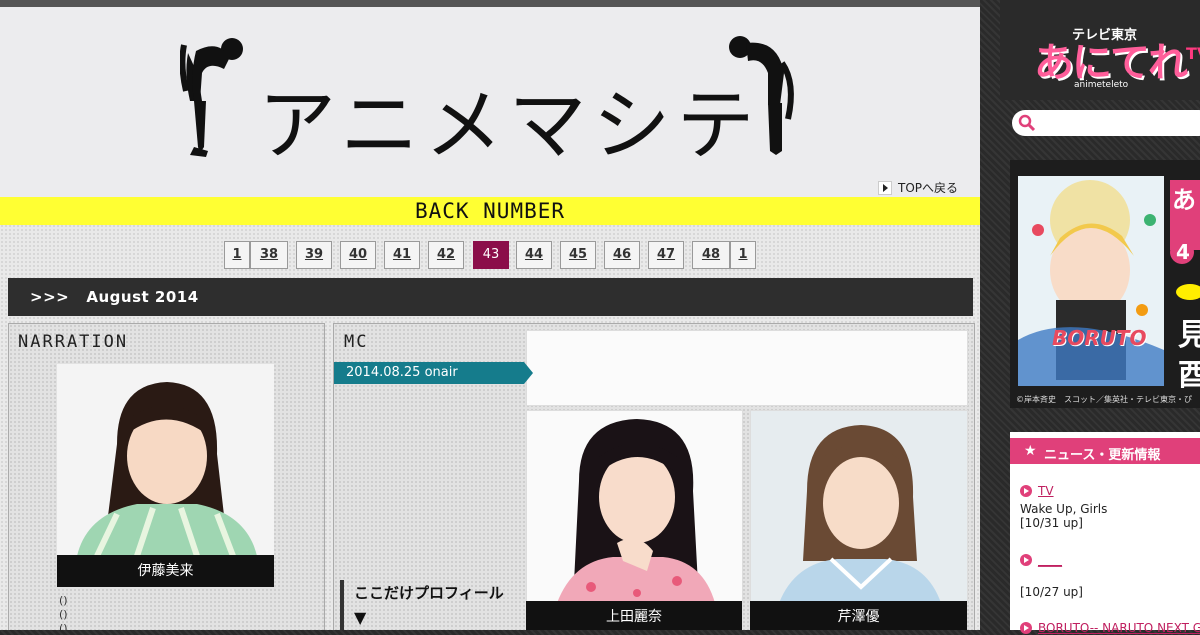 Image resolution: width=1200 pixels, height=635 pixels. What do you see at coordinates (1104, 399) in the screenshot?
I see `banner-credit: ©岸本斉史 スコット／集英社・テレビ東京・ぴ` at bounding box center [1104, 399].